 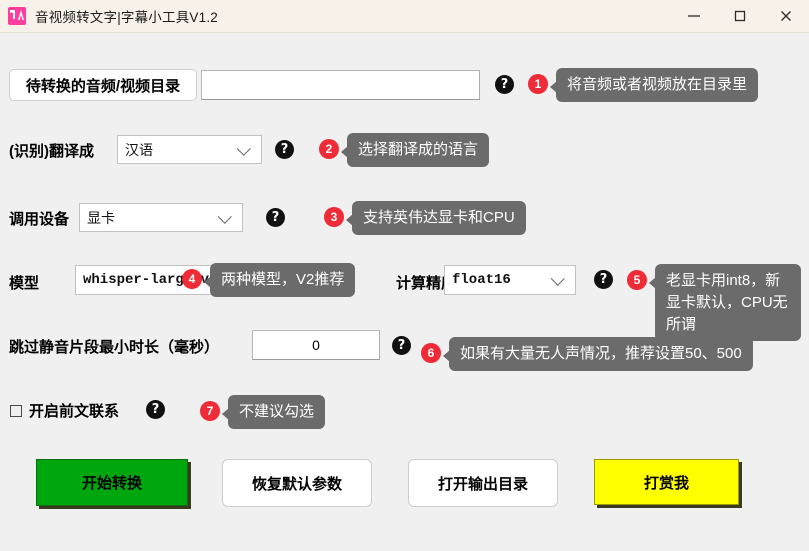 What do you see at coordinates (126, 17) in the screenshot?
I see `window-title: 音视频转文字|字幕小工具V1.2` at bounding box center [126, 17].